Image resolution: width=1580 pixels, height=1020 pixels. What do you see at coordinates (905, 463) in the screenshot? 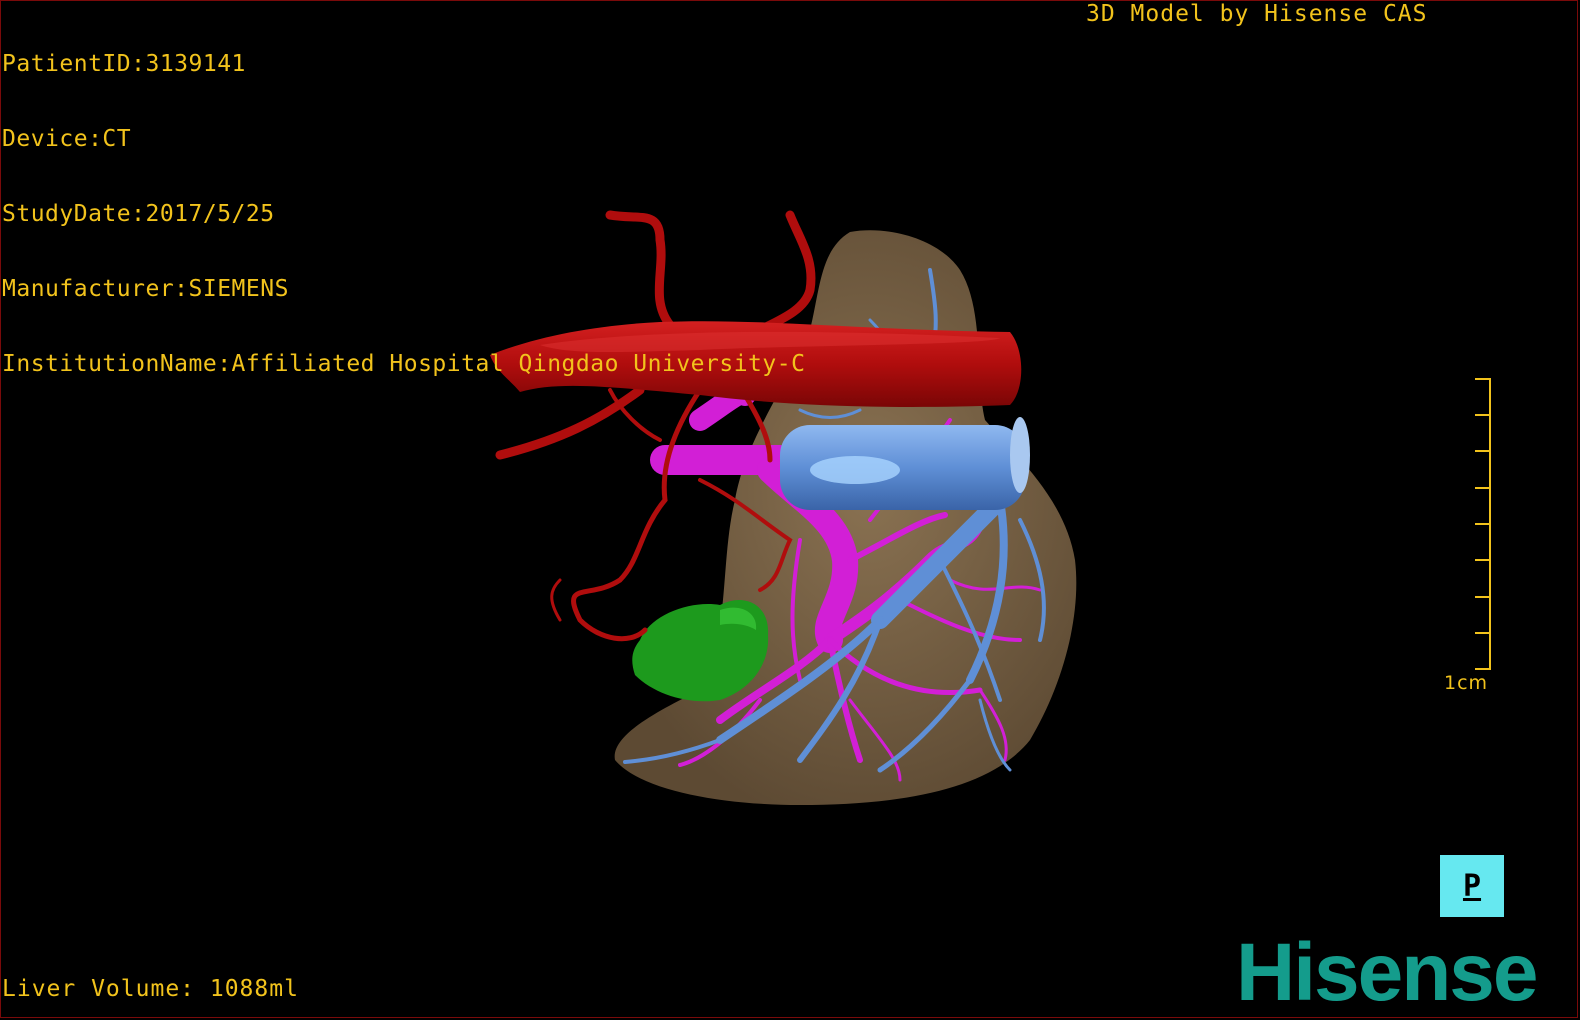
I see `ivc-model` at bounding box center [905, 463].